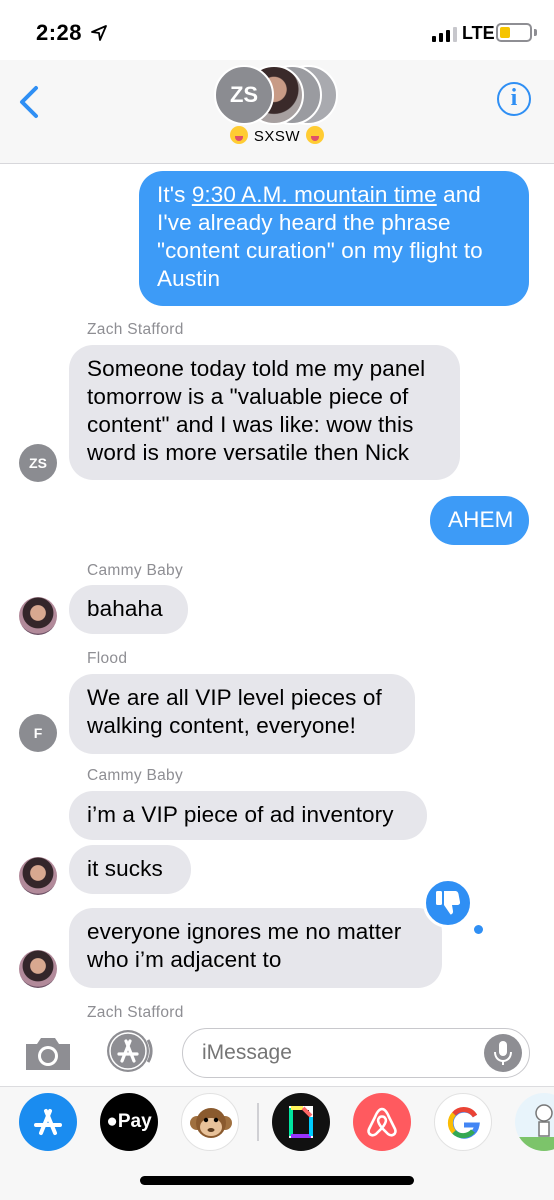  What do you see at coordinates (277, 1180) in the screenshot?
I see `home-indicator` at bounding box center [277, 1180].